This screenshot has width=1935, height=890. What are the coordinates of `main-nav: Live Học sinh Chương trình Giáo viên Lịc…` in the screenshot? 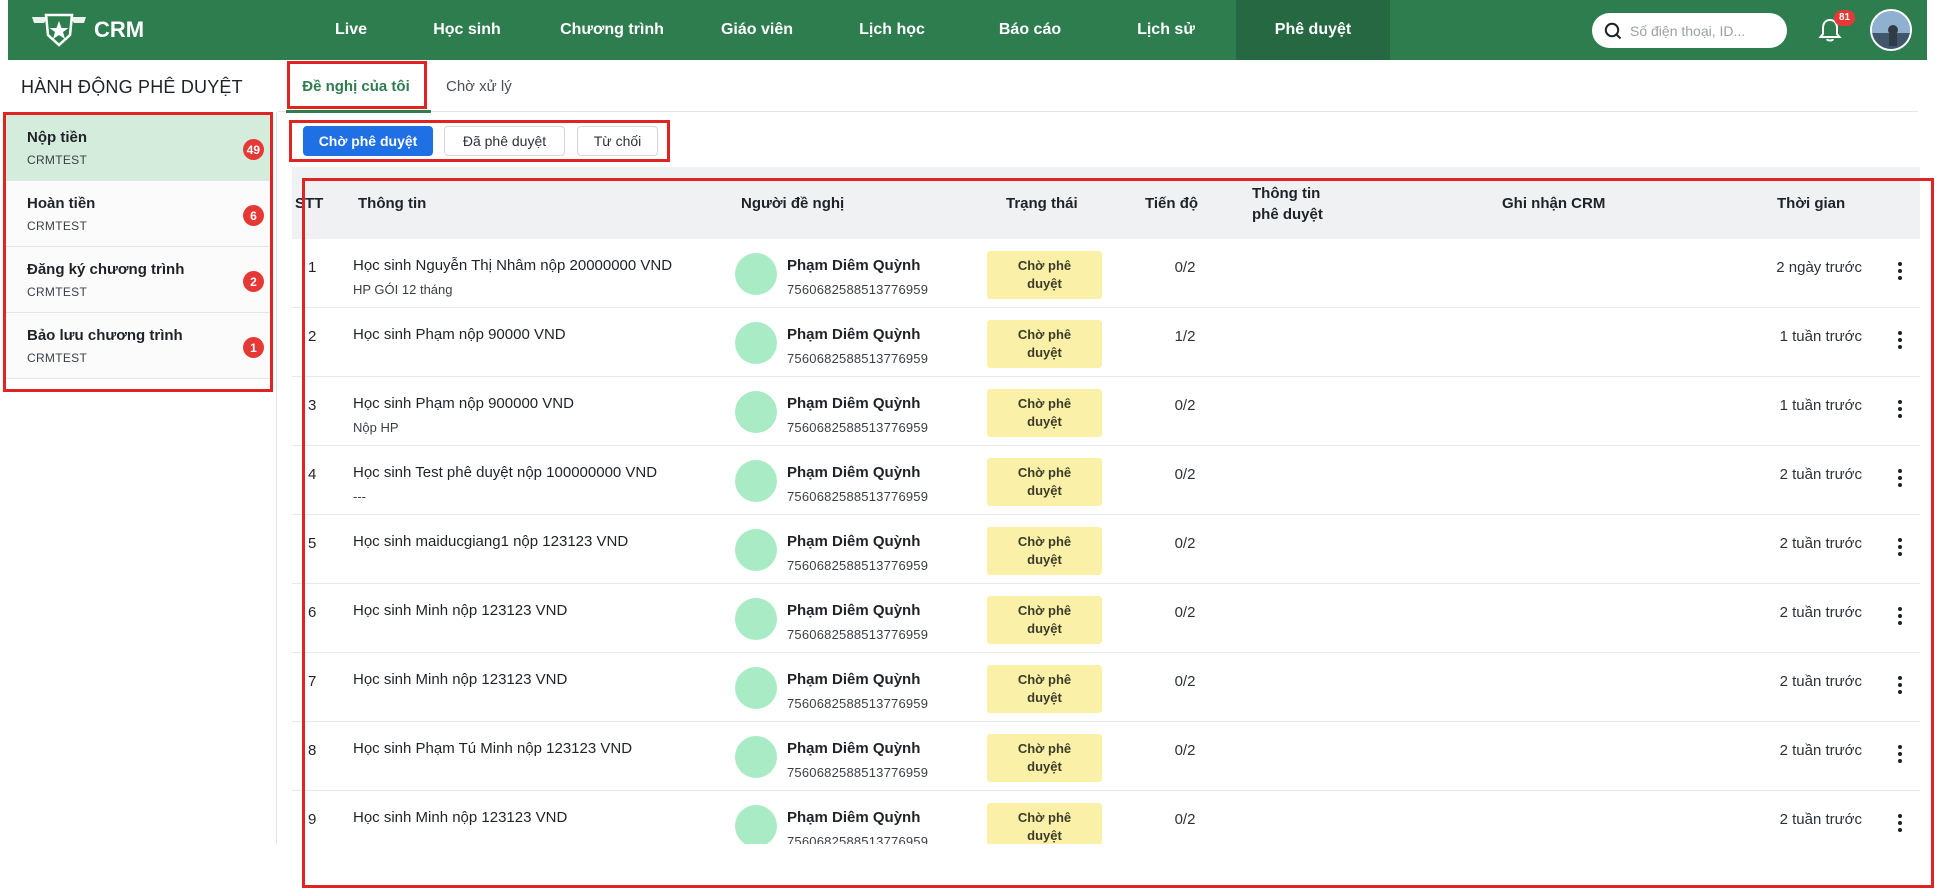 It's located at (844, 30).